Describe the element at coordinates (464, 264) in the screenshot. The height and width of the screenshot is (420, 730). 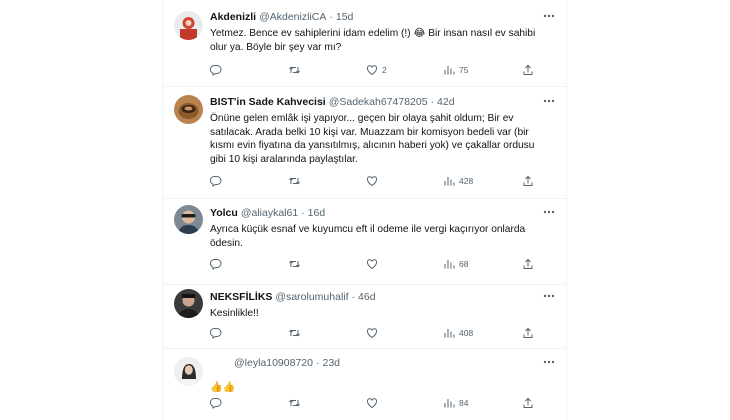
I see `views-count: 68` at that location.